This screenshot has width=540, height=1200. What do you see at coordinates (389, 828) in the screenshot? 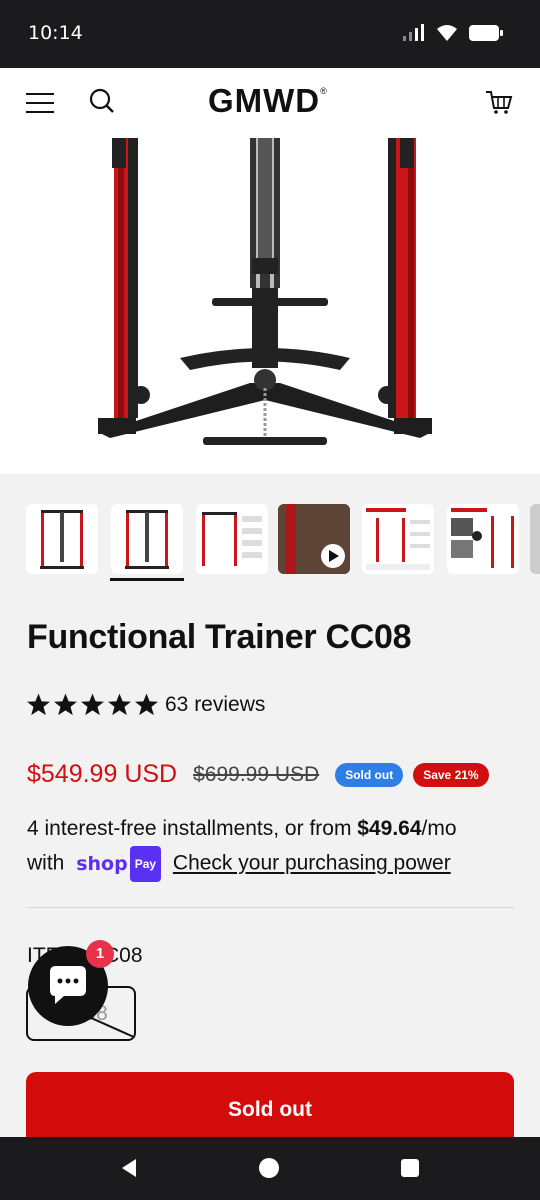
I see `installments-amount: $49.64` at bounding box center [389, 828].